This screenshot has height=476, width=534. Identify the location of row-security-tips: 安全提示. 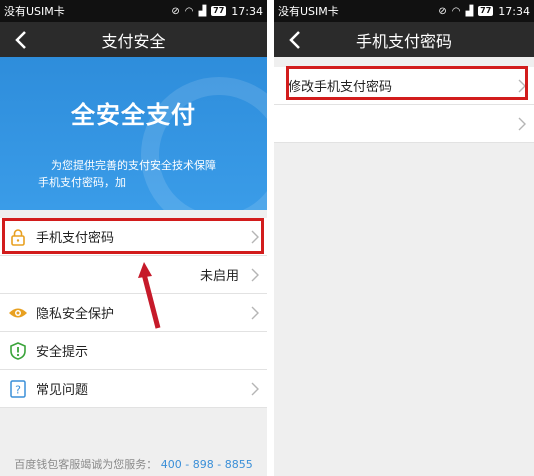
(133, 351).